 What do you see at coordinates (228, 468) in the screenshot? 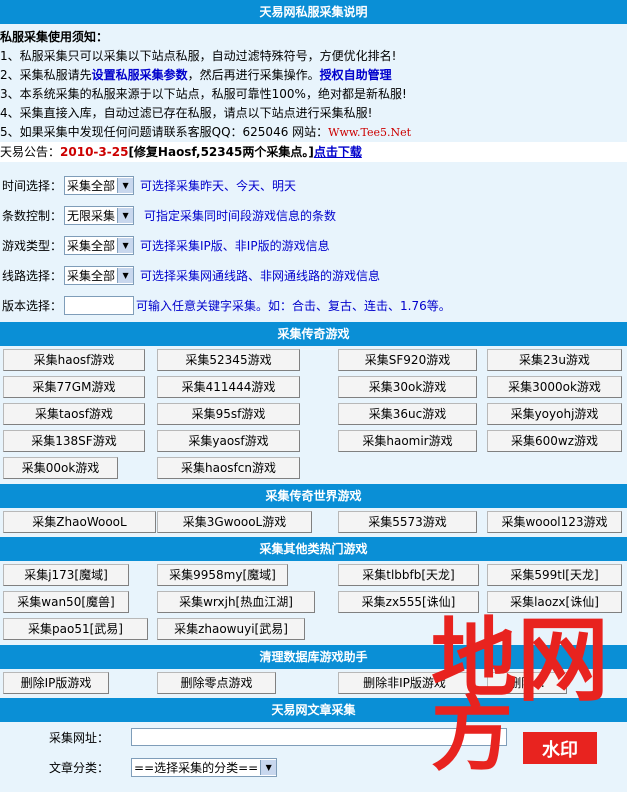
I see `legend-collect-button: 采集haosfcn游戏` at bounding box center [228, 468].